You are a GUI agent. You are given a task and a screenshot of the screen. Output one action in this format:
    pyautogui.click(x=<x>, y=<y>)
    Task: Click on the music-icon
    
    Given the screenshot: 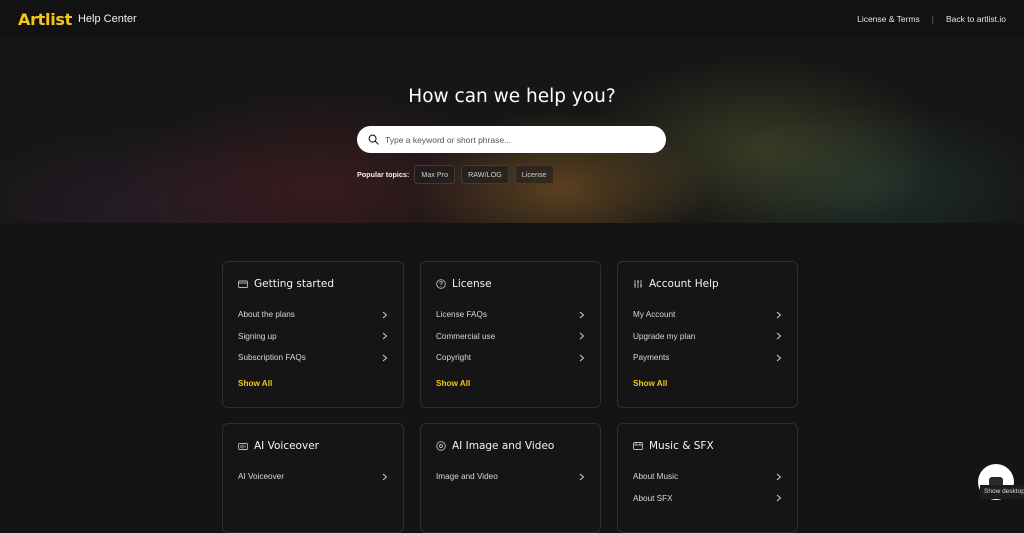 What is the action you would take?
    pyautogui.click(x=638, y=446)
    